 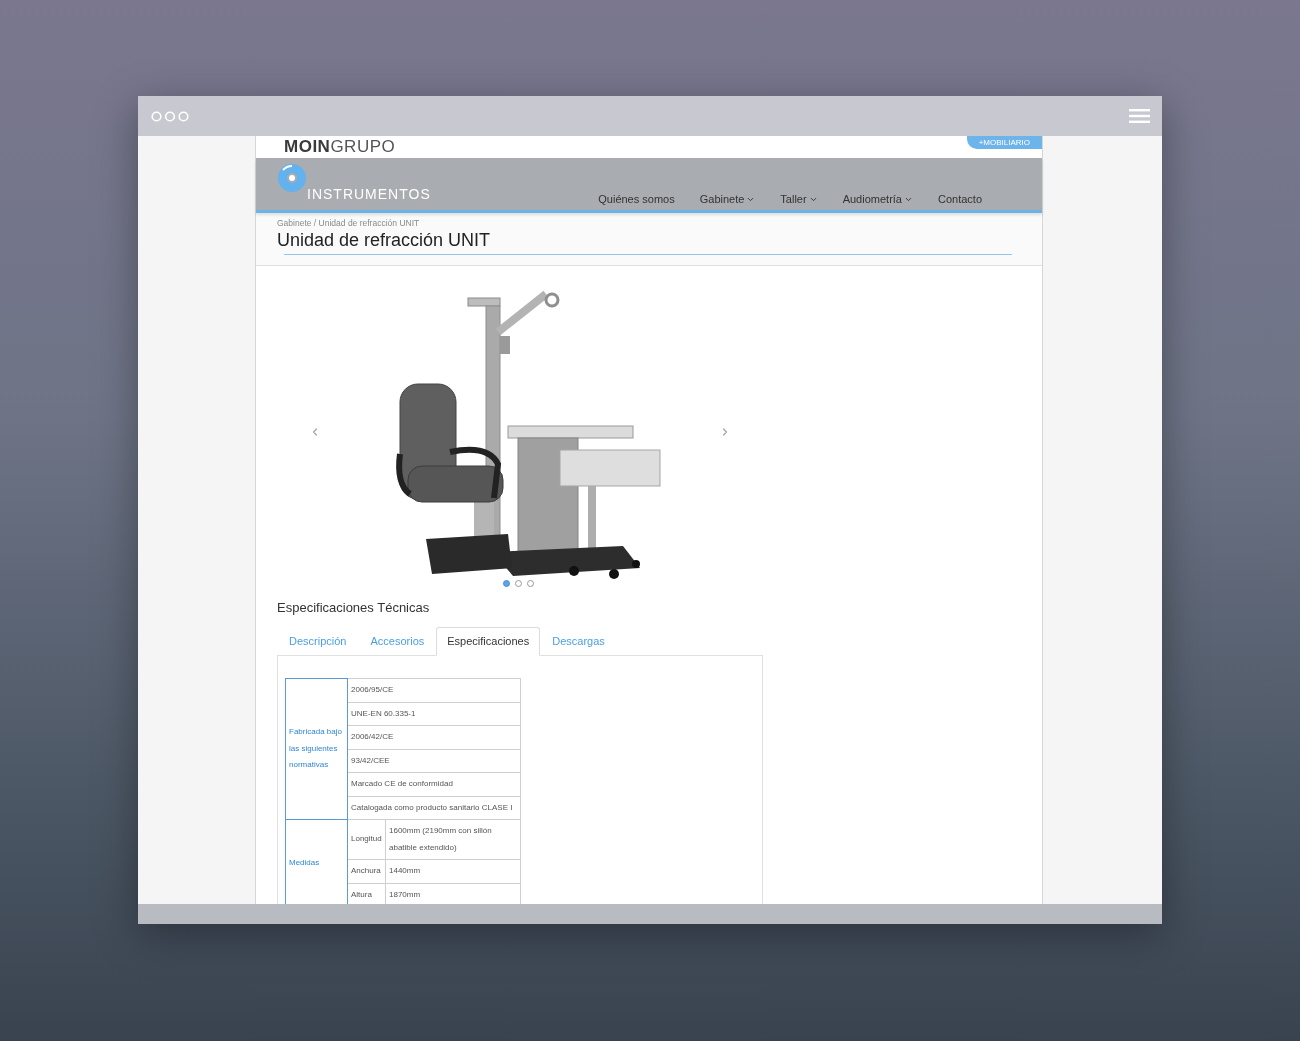 I want to click on tab: Accesorios, so click(x=397, y=641).